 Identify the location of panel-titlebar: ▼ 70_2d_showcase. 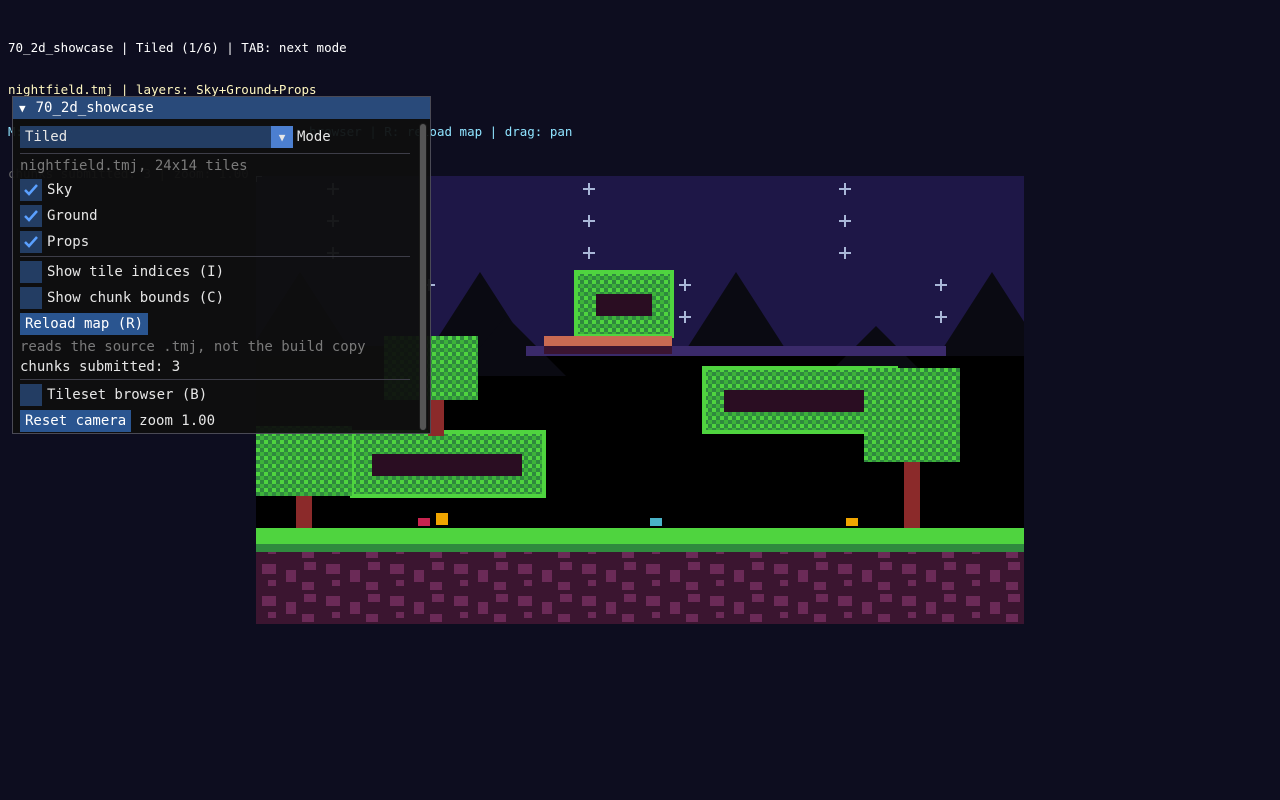
(221, 108).